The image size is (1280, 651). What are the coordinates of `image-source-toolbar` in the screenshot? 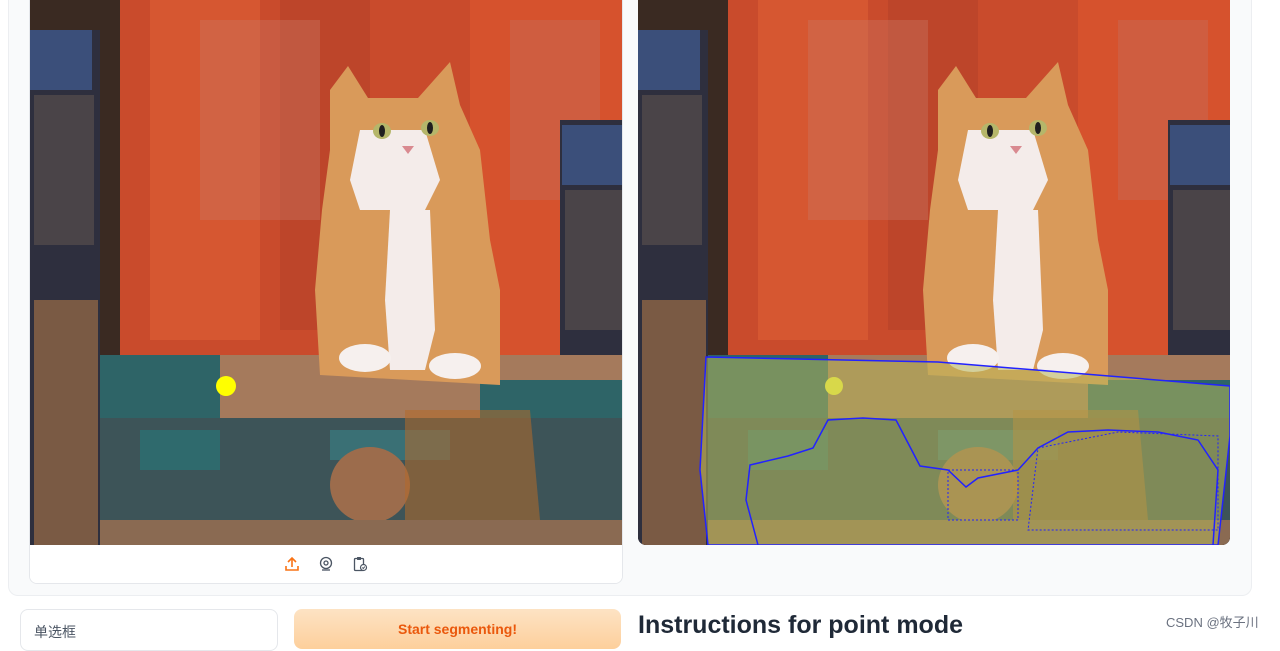 It's located at (326, 564).